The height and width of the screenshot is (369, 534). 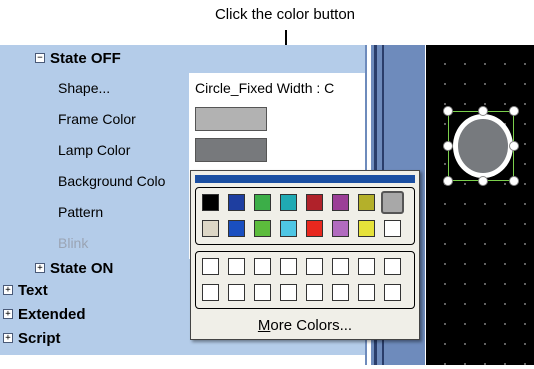 I want to click on instruction-callout: Click the color button, so click(x=285, y=14).